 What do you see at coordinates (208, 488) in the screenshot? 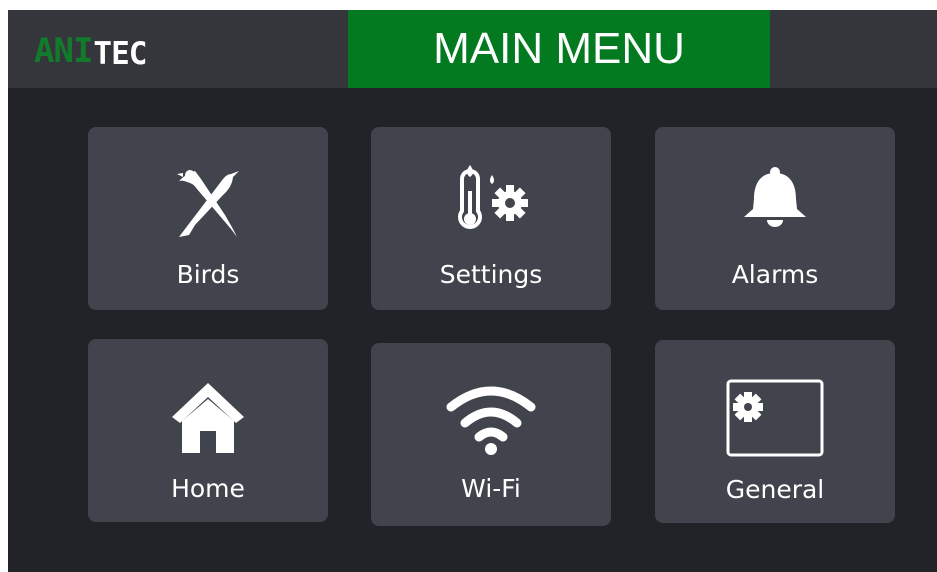
I see `home-label: Home` at bounding box center [208, 488].